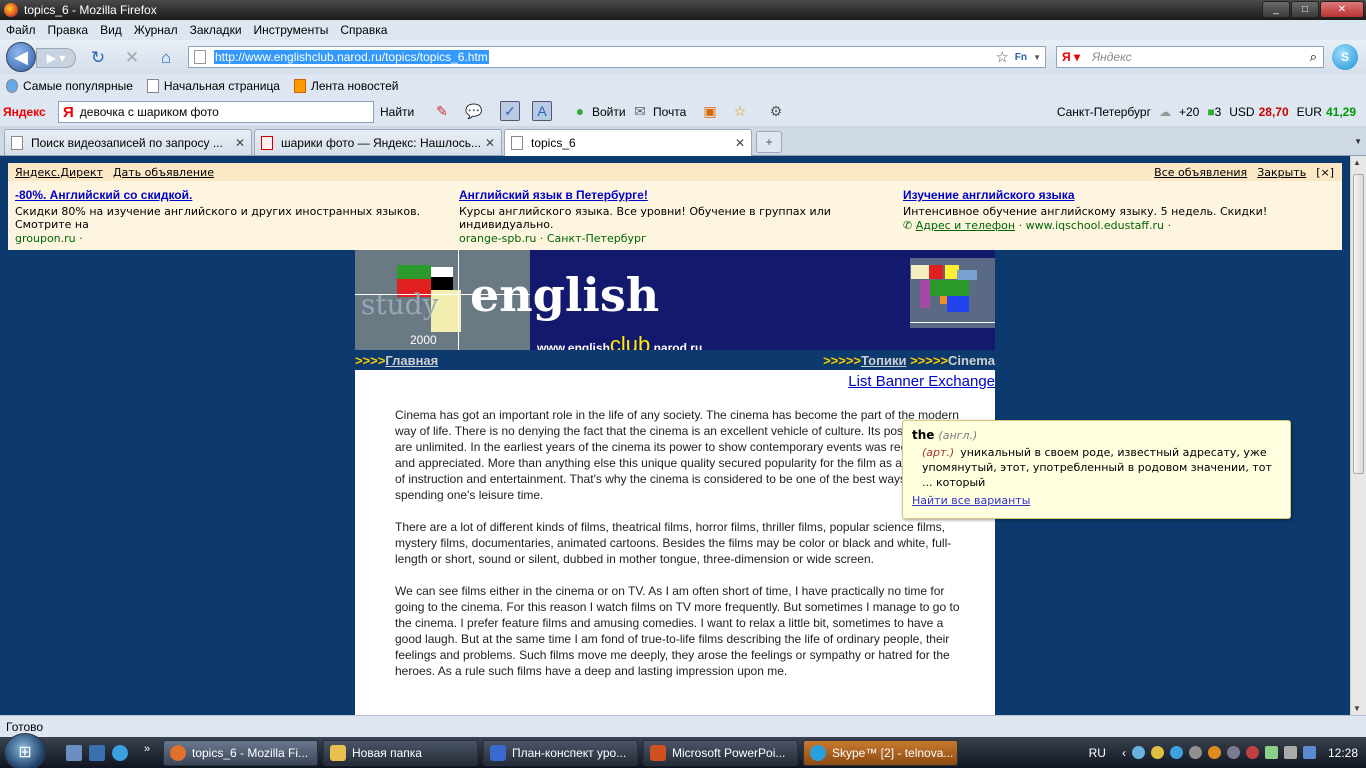 This screenshot has width=1366, height=768. What do you see at coordinates (542, 111) in the screenshot?
I see `translate-icon: A` at bounding box center [542, 111].